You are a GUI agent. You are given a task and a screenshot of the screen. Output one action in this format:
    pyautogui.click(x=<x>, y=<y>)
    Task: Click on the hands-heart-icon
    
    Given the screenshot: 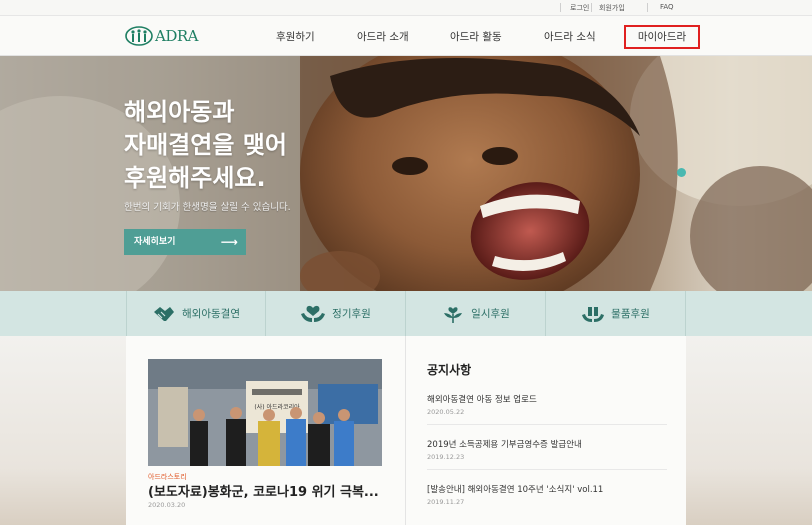 What is the action you would take?
    pyautogui.click(x=313, y=313)
    